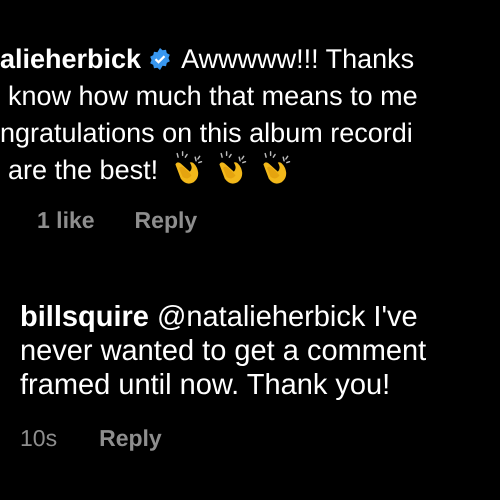 This screenshot has width=500, height=500. What do you see at coordinates (213, 97) in the screenshot?
I see `comment-text: know how much that means to me` at bounding box center [213, 97].